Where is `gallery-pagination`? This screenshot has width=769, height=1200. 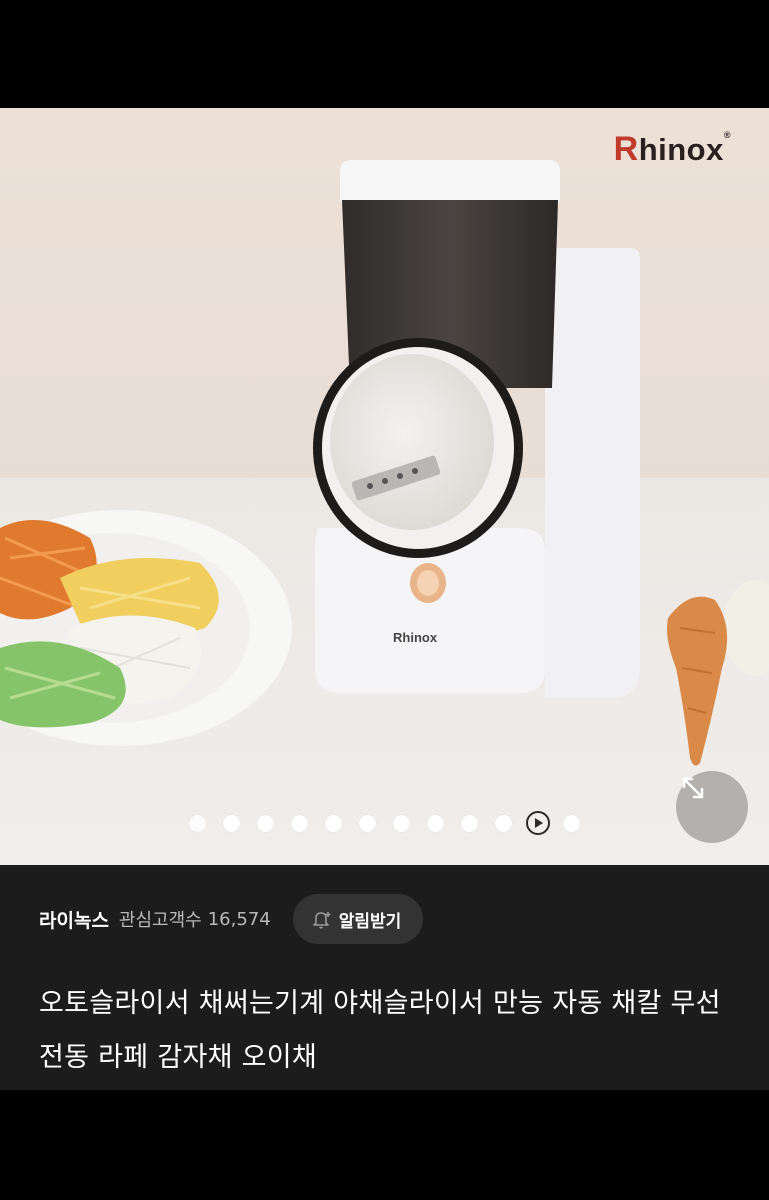
gallery-pagination is located at coordinates (384, 823).